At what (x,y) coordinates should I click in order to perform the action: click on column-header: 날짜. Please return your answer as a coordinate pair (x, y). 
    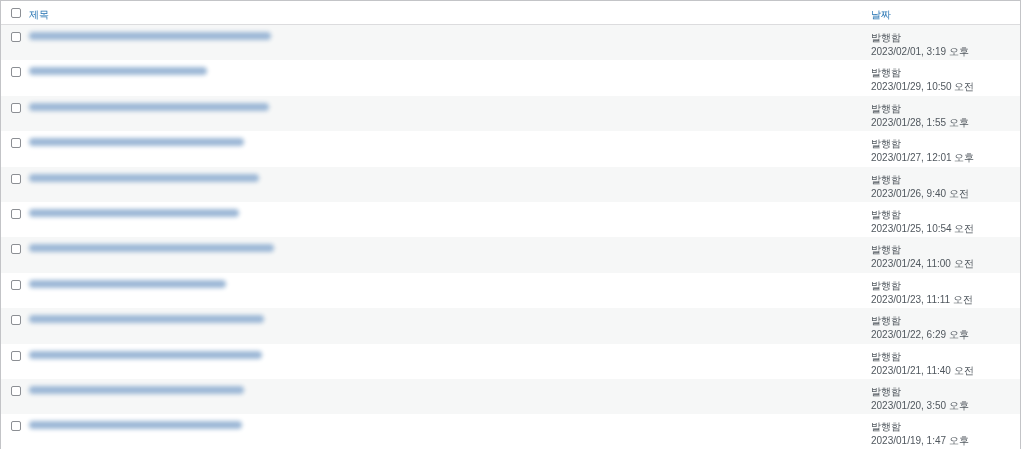
    Looking at the image, I should click on (881, 14).